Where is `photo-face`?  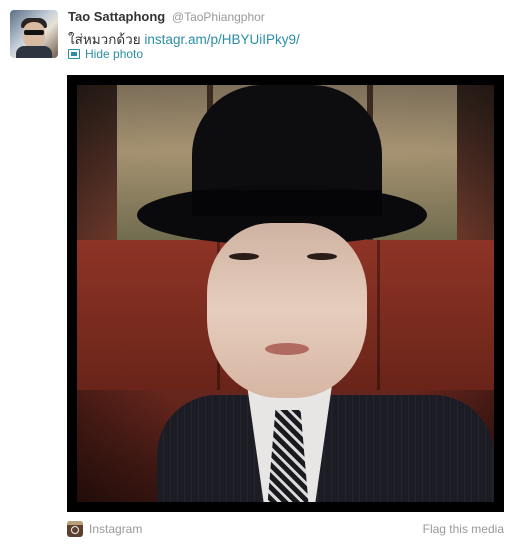
photo-face is located at coordinates (287, 310).